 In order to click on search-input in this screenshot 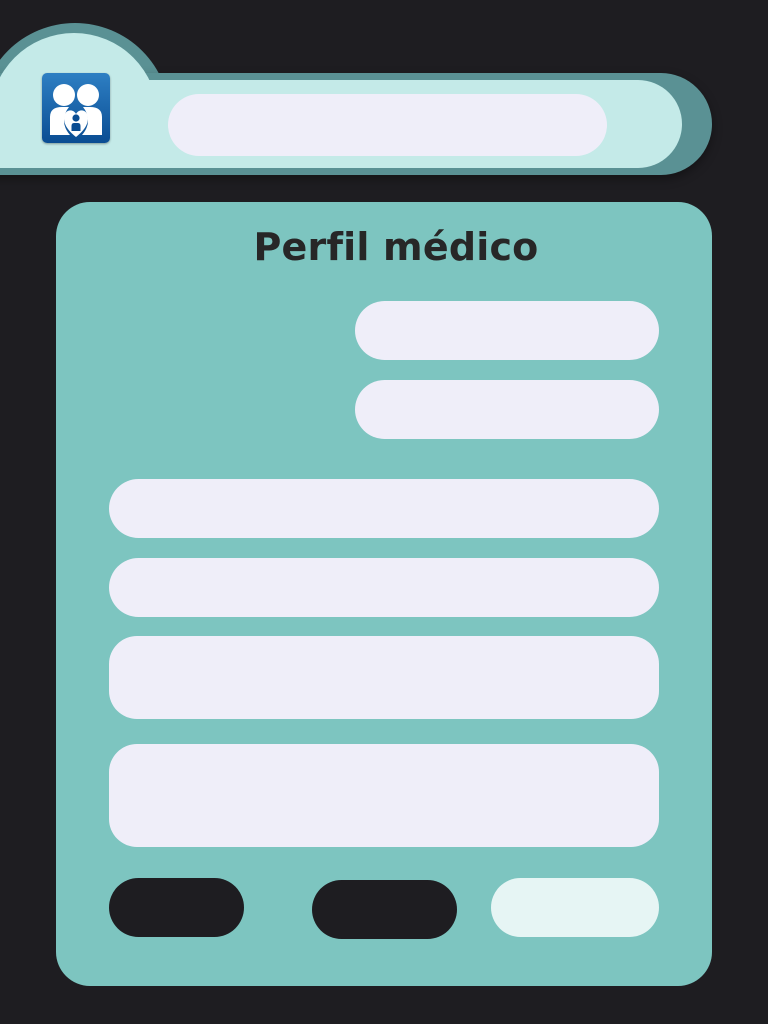, I will do `click(387, 125)`.